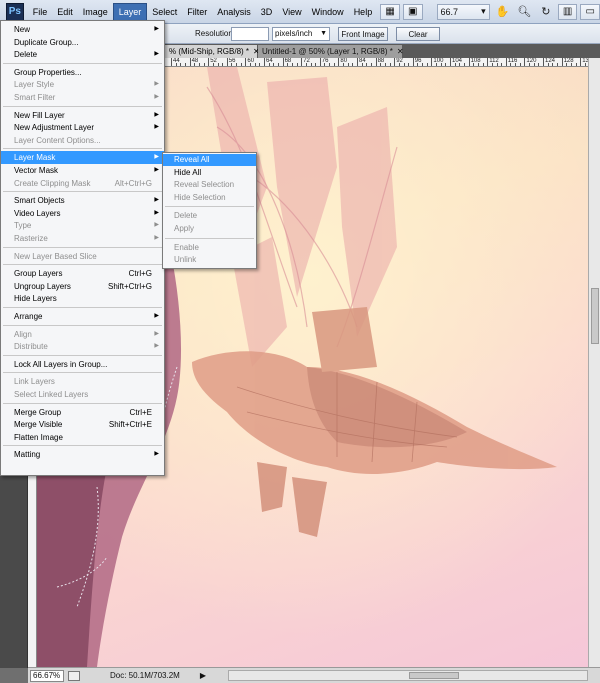  Describe the element at coordinates (22, 29) in the screenshot. I see `menu-item-label: New` at that location.